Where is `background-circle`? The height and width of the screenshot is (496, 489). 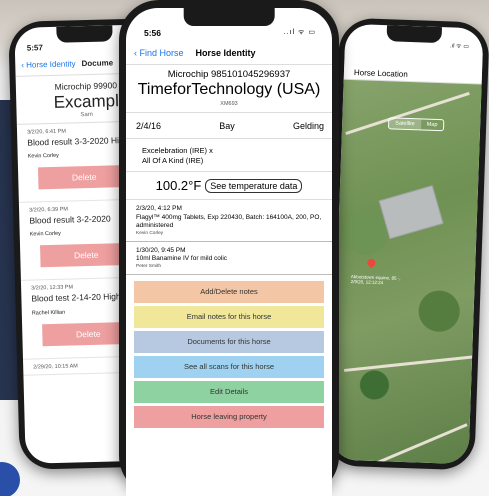
background-circle is located at coordinates (10, 479).